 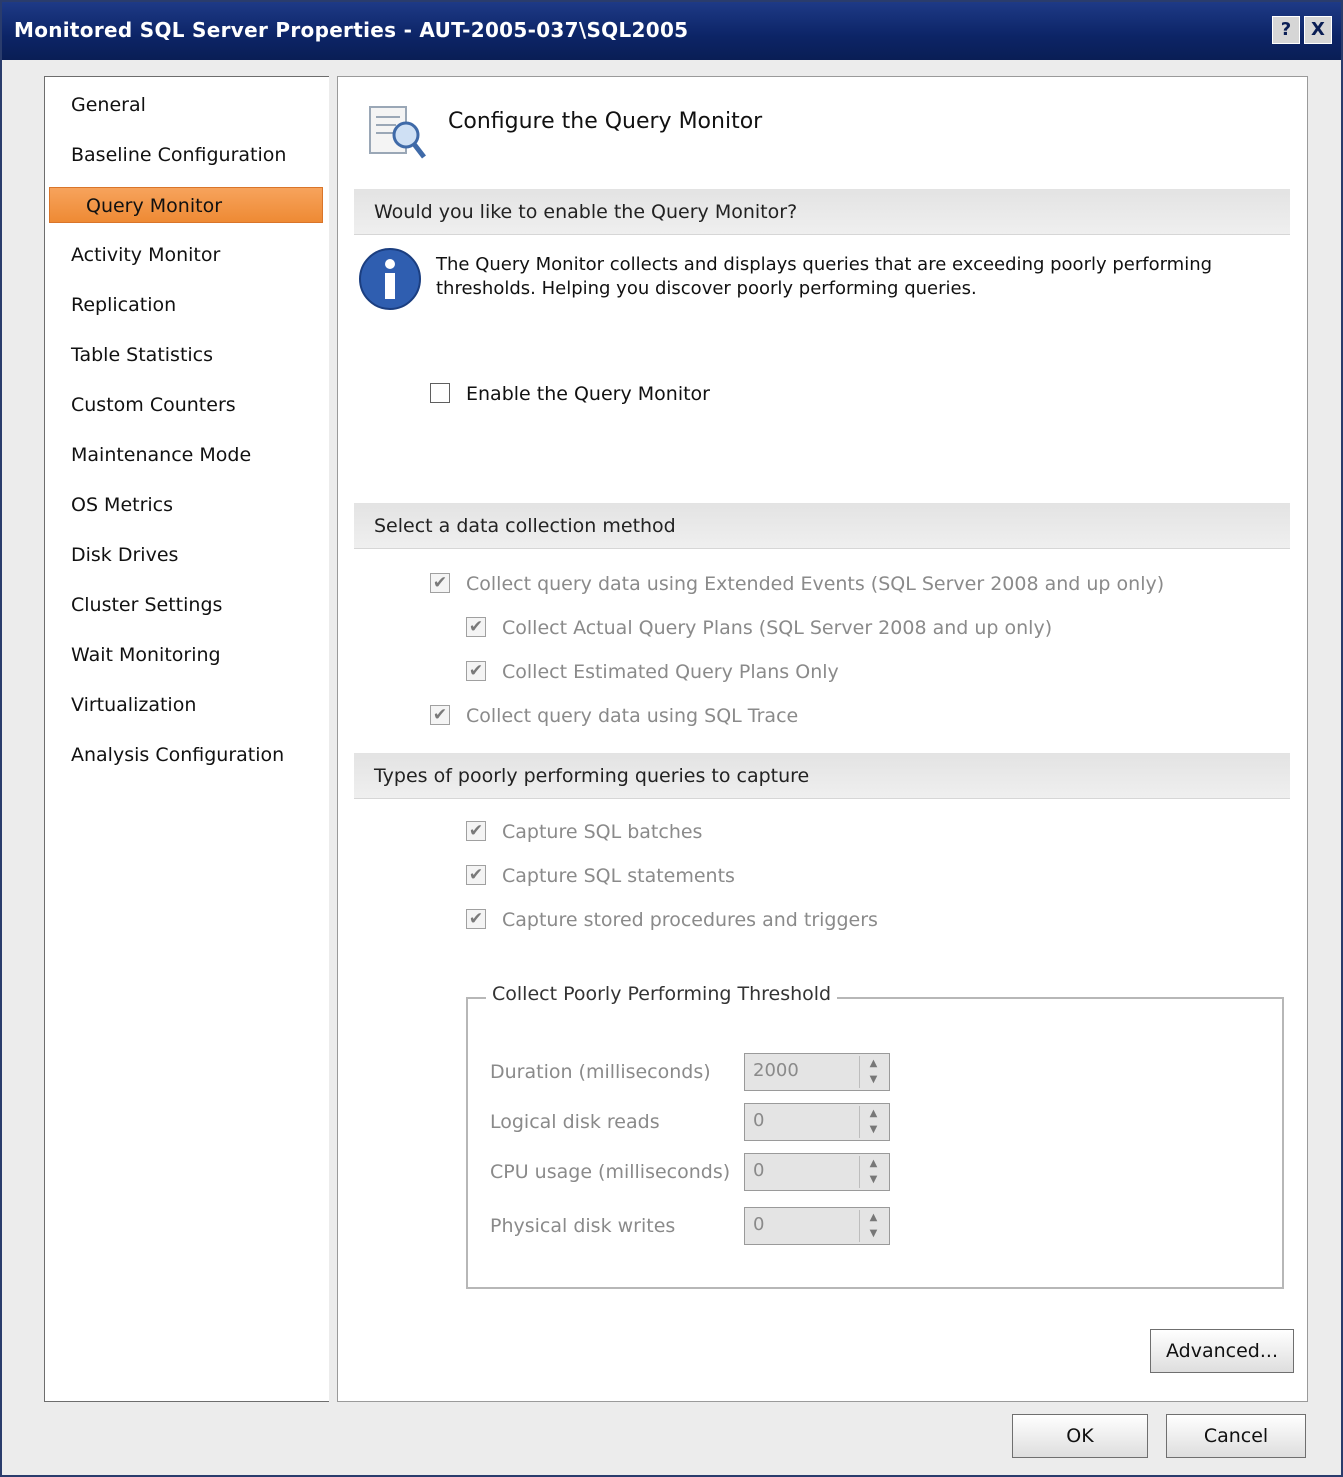 What do you see at coordinates (146, 605) in the screenshot?
I see `sidebar-item-cluster-settings: Cluster Settings` at bounding box center [146, 605].